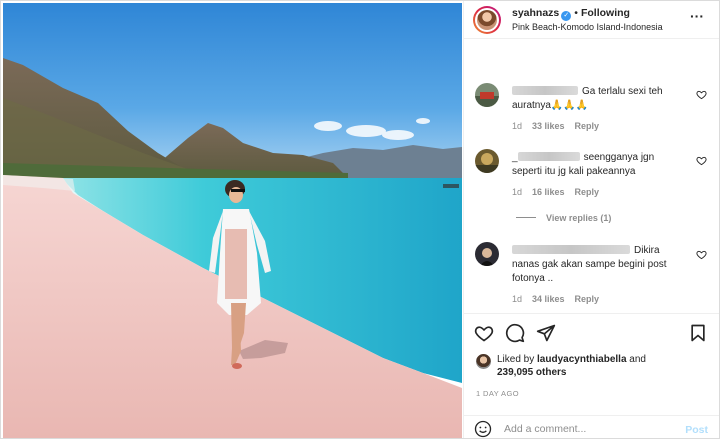 The height and width of the screenshot is (439, 720). What do you see at coordinates (566, 16) in the screenshot?
I see `verified-badge-icon: ✓` at bounding box center [566, 16].